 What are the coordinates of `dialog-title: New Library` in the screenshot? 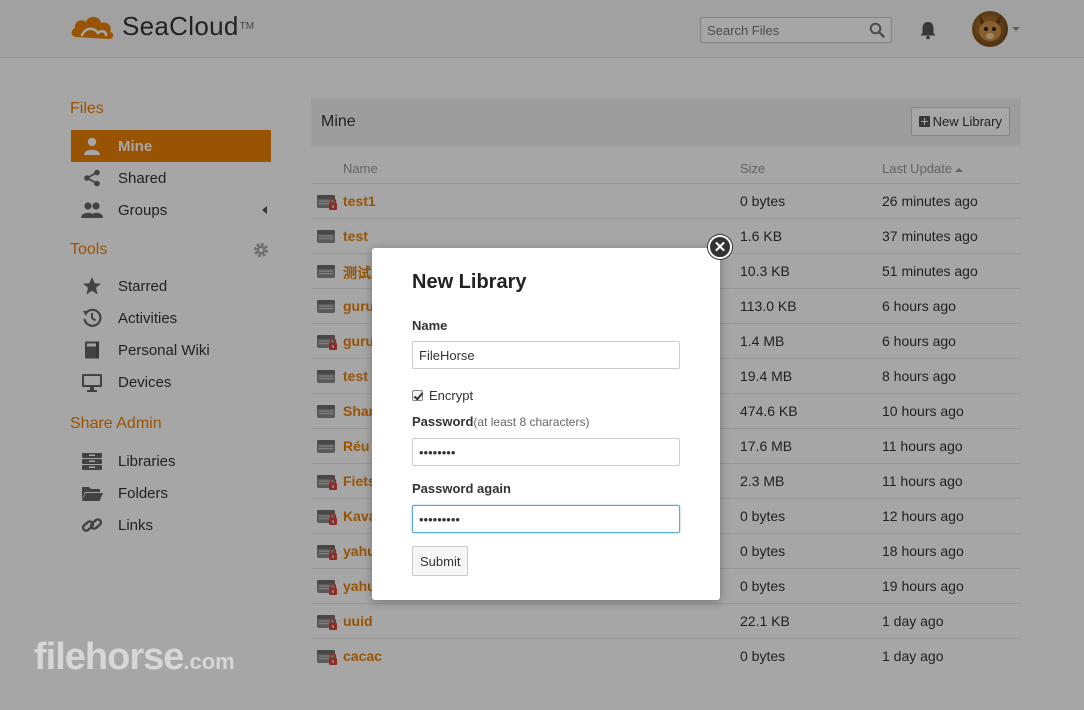 It's located at (469, 282).